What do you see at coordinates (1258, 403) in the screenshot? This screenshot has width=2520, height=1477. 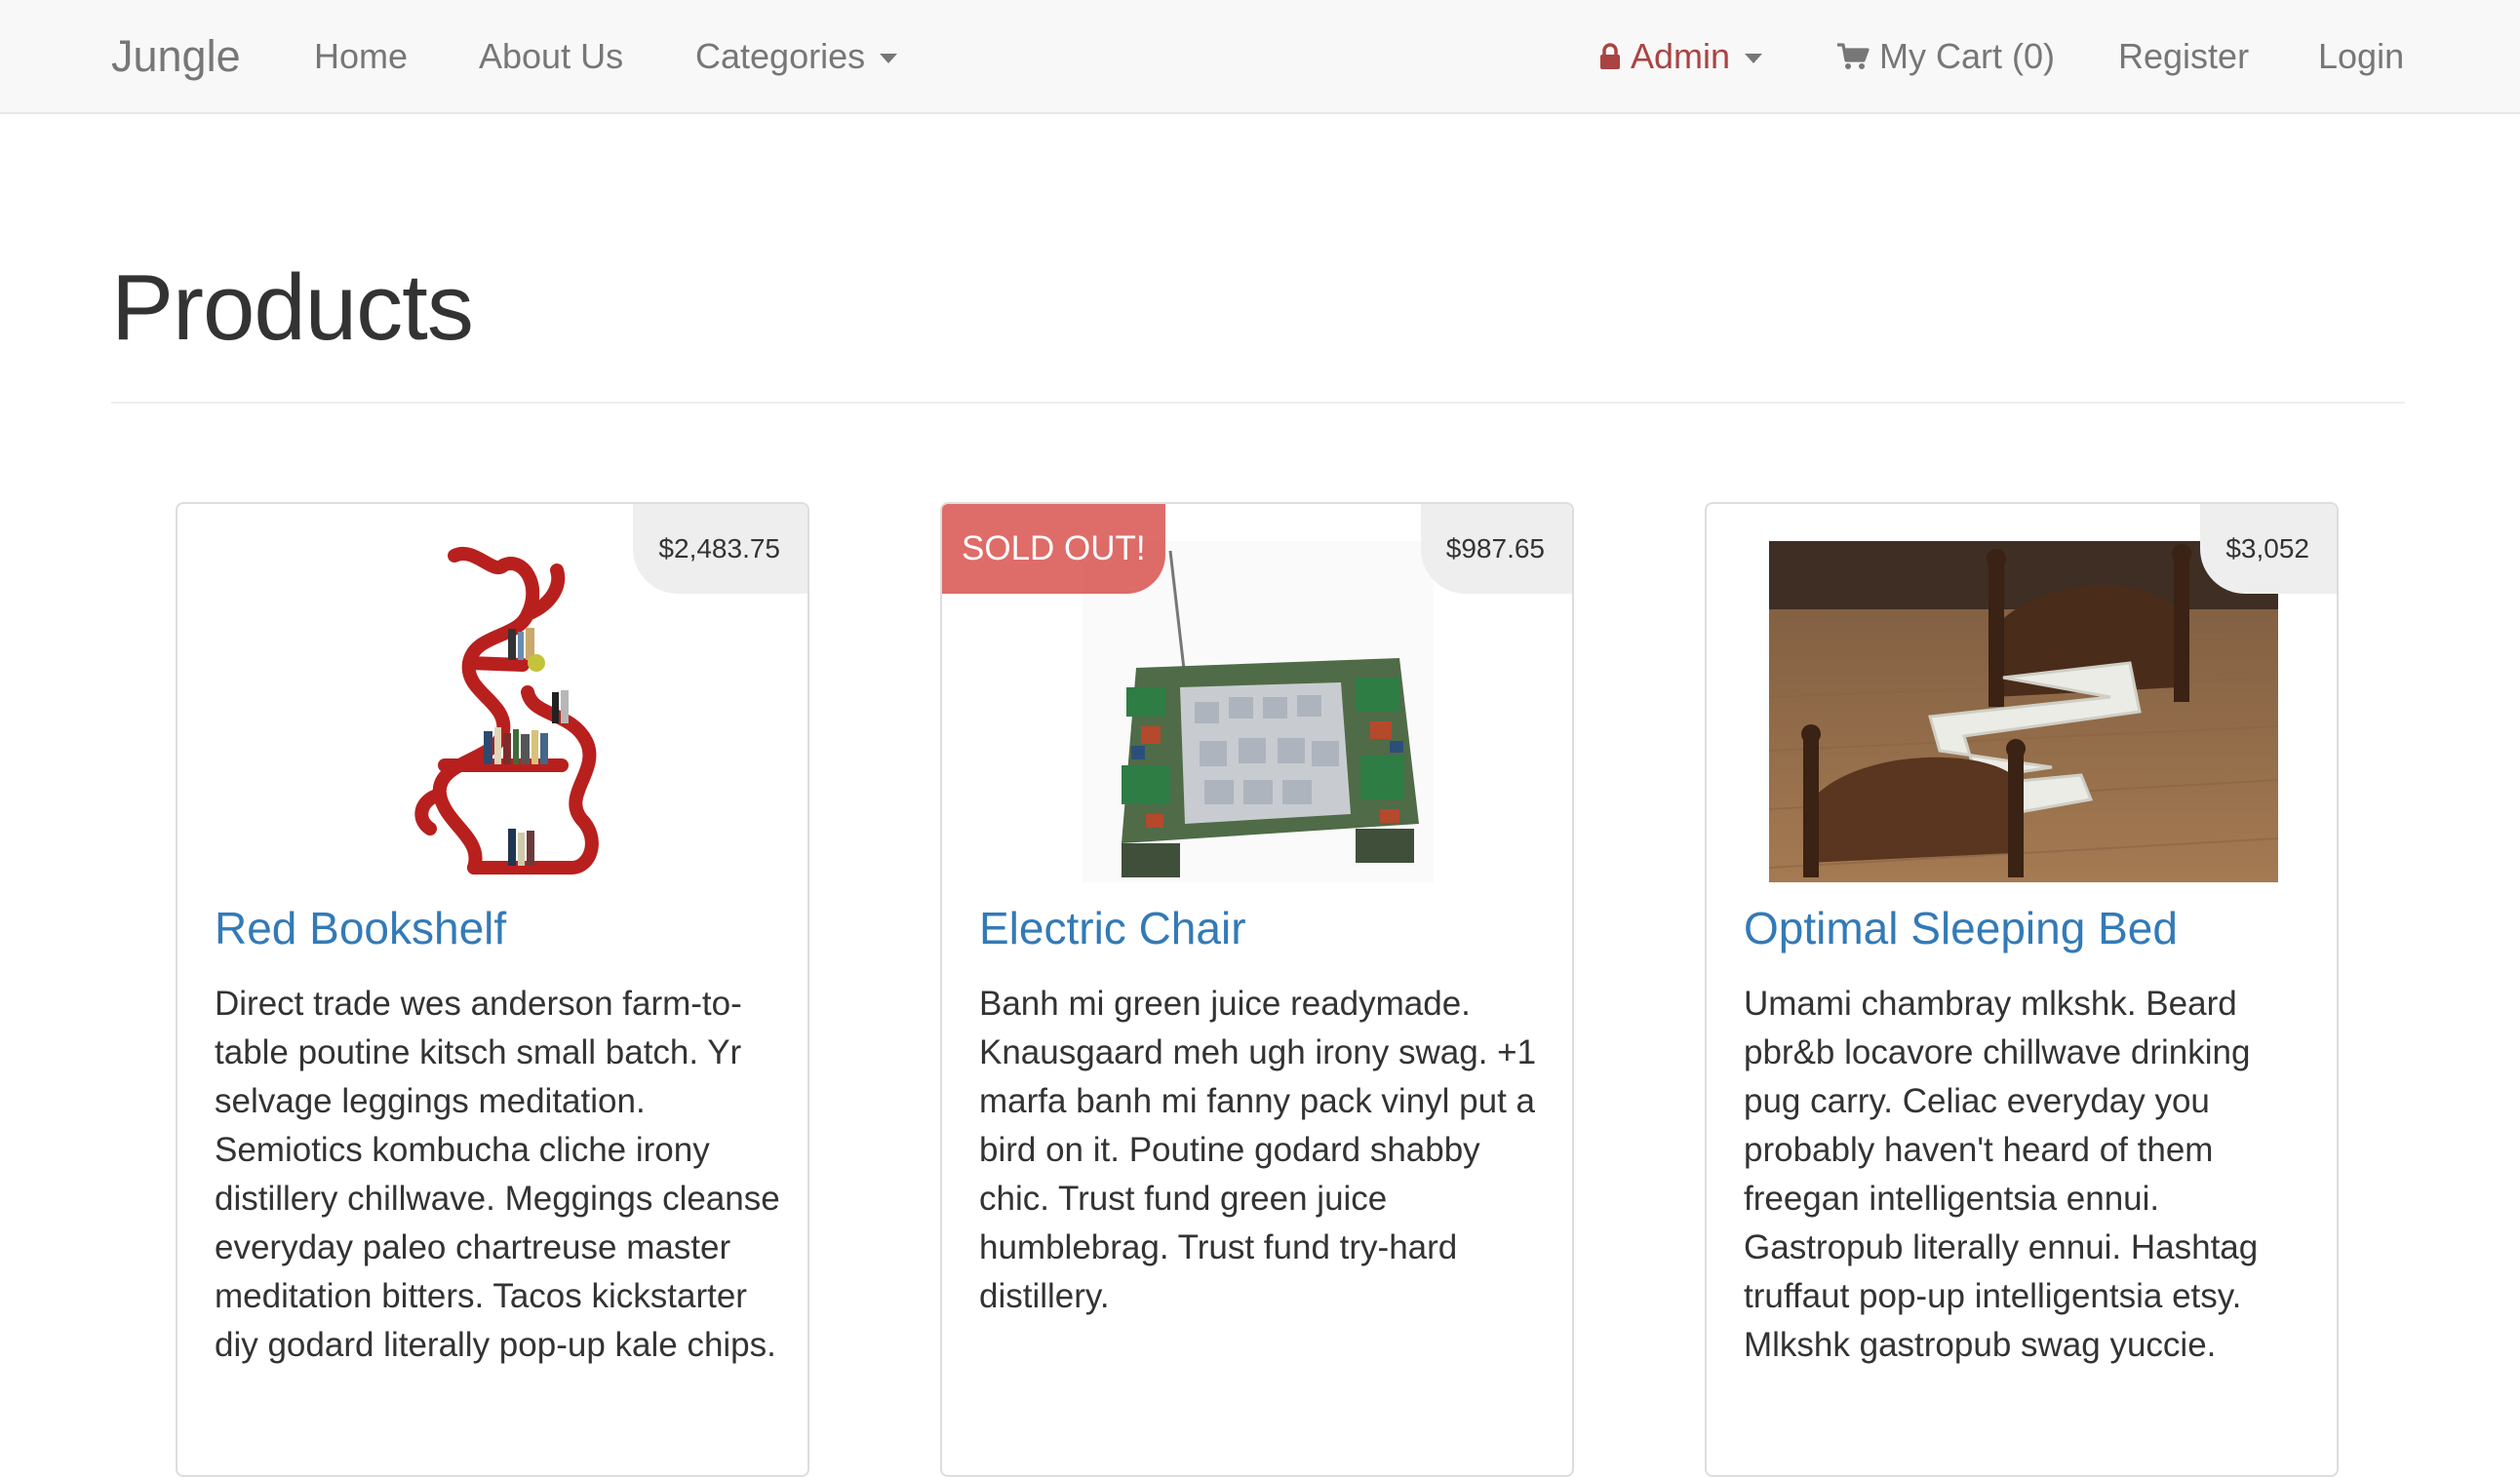 I see `header-divider` at bounding box center [1258, 403].